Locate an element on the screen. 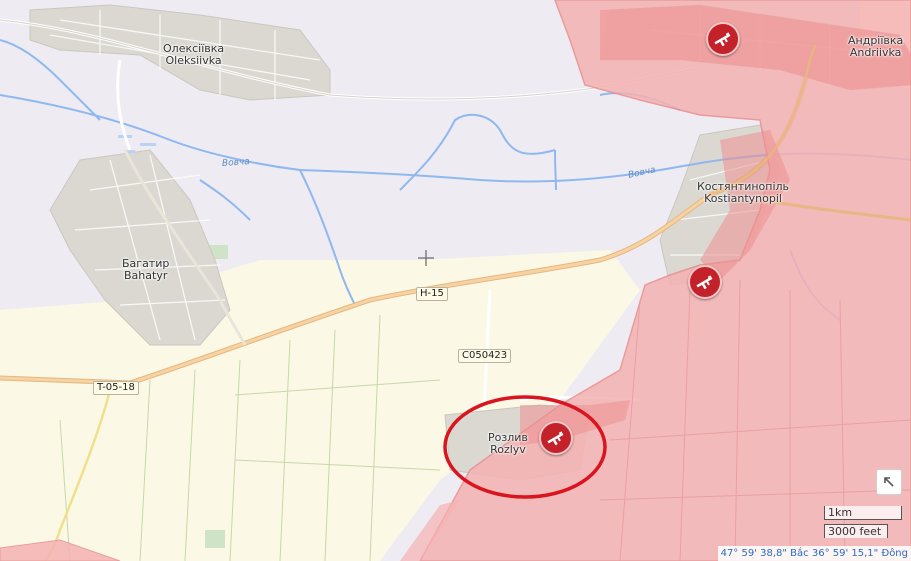  settlement-name-latin: Oleksiivka is located at coordinates (193, 60).